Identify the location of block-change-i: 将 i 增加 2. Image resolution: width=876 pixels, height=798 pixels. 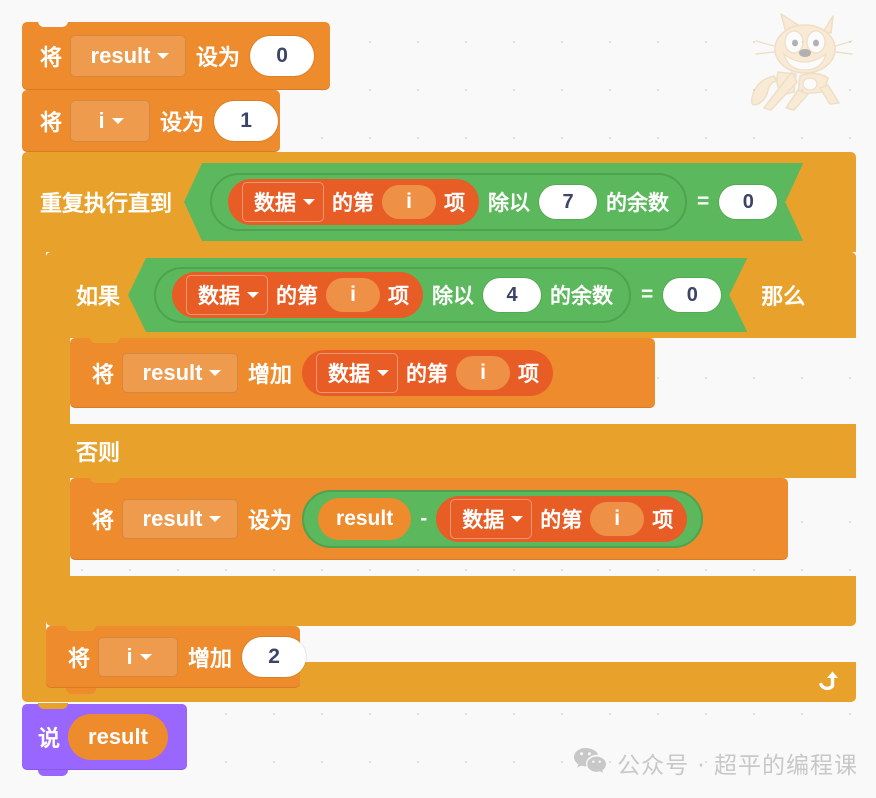
(176, 659).